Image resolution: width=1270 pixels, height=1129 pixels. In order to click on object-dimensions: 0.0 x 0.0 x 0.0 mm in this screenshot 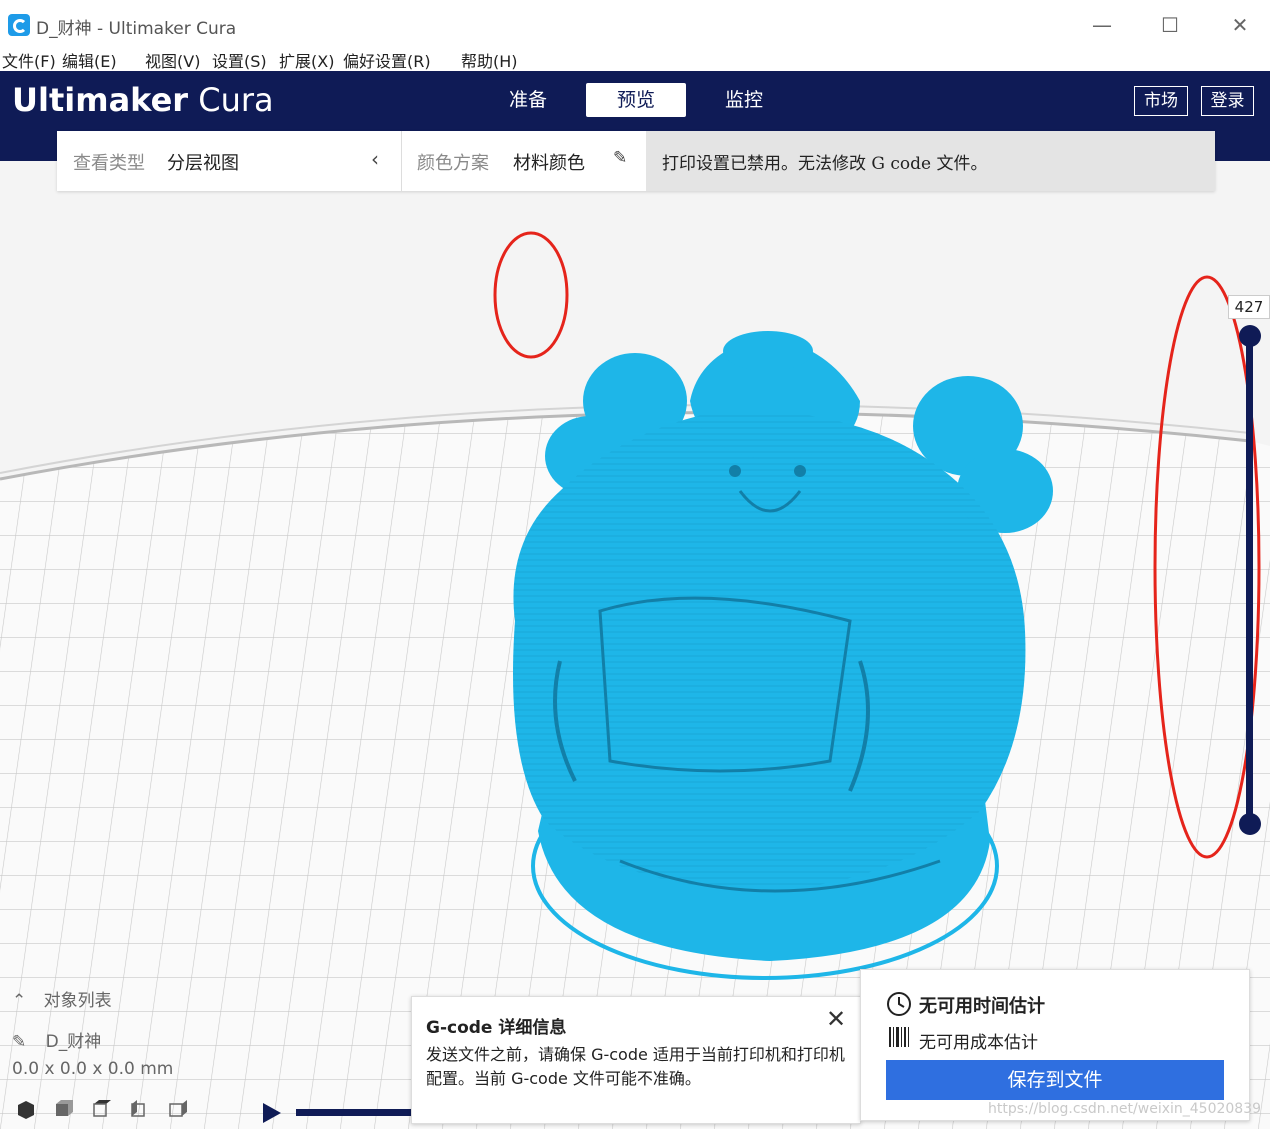, I will do `click(93, 1069)`.